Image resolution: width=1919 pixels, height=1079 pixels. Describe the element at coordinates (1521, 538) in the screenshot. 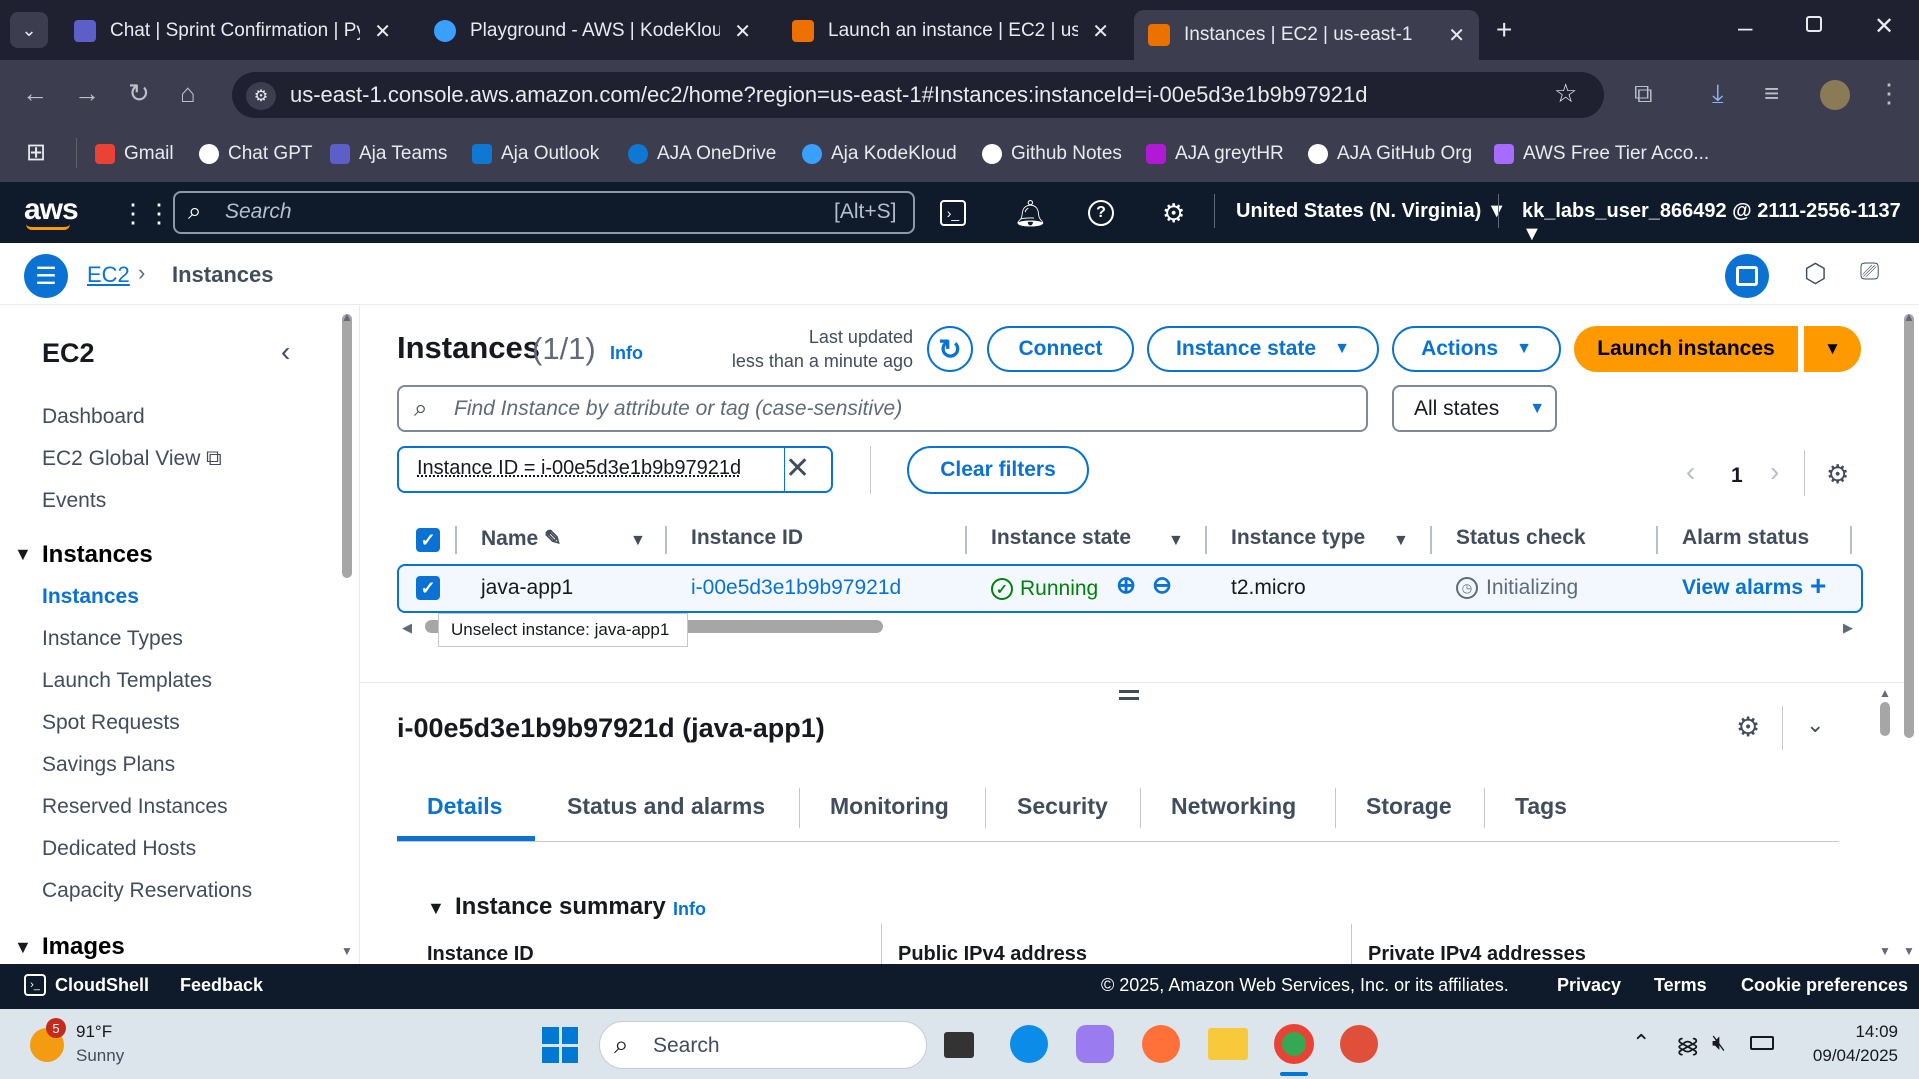

I see `column-header-status-check: Status check` at that location.